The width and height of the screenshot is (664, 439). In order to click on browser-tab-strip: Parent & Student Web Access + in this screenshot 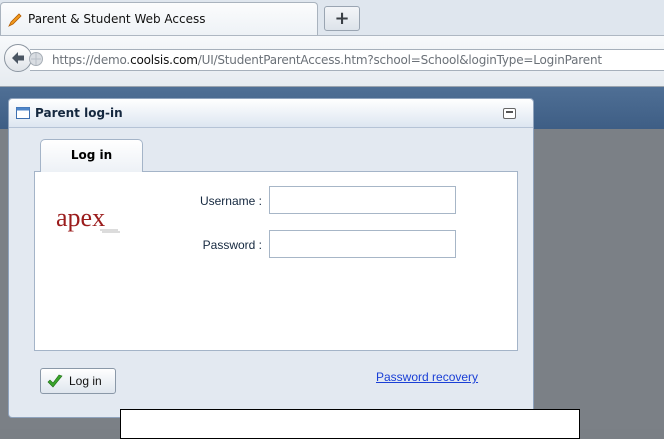, I will do `click(332, 18)`.